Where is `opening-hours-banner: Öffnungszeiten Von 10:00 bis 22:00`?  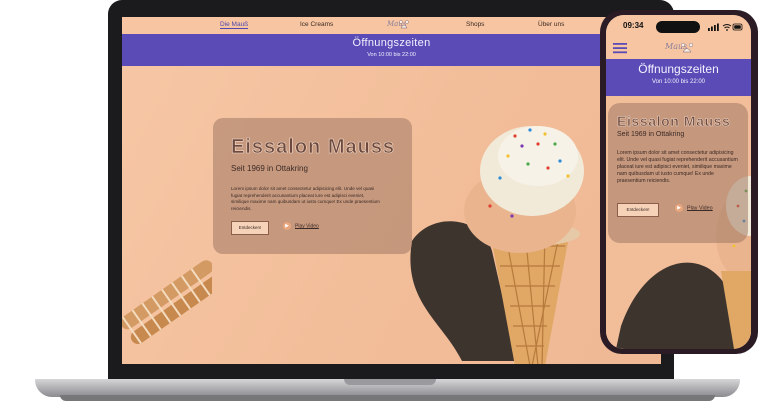
opening-hours-banner: Öffnungszeiten Von 10:00 bis 22:00 is located at coordinates (391, 50).